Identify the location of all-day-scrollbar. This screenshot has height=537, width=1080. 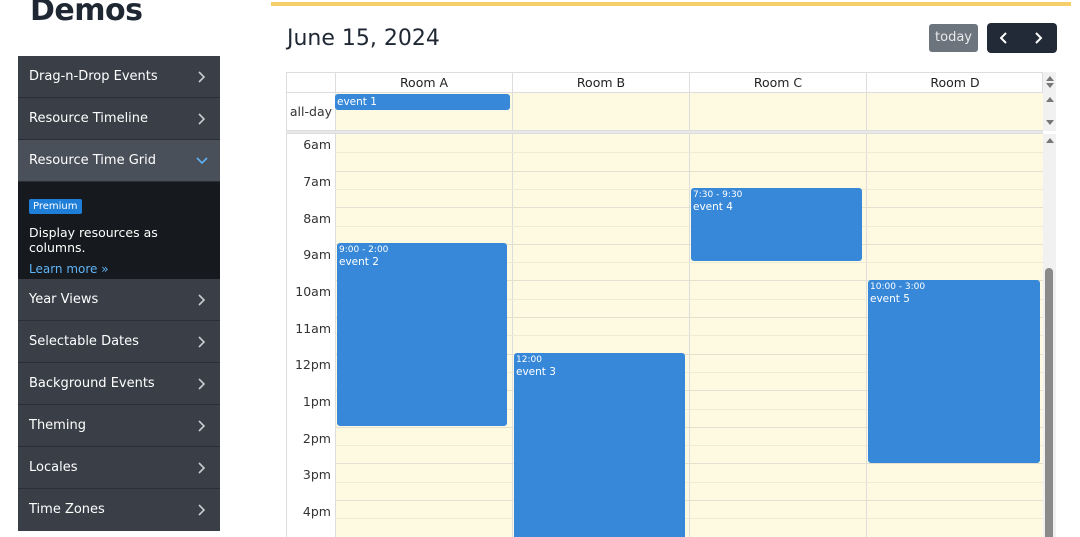
(1049, 101).